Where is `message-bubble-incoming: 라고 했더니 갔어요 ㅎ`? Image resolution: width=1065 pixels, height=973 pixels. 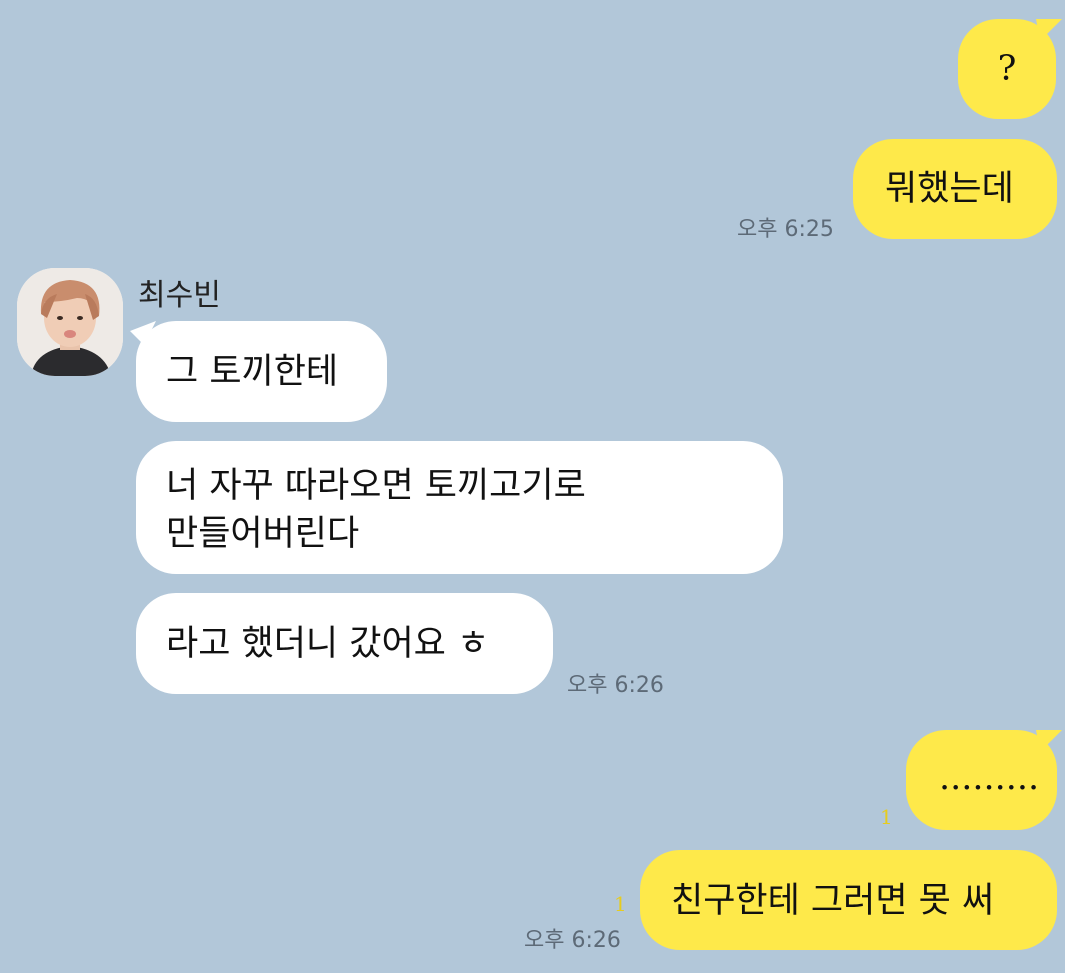
message-bubble-incoming: 라고 했더니 갔어요 ㅎ is located at coordinates (344, 643).